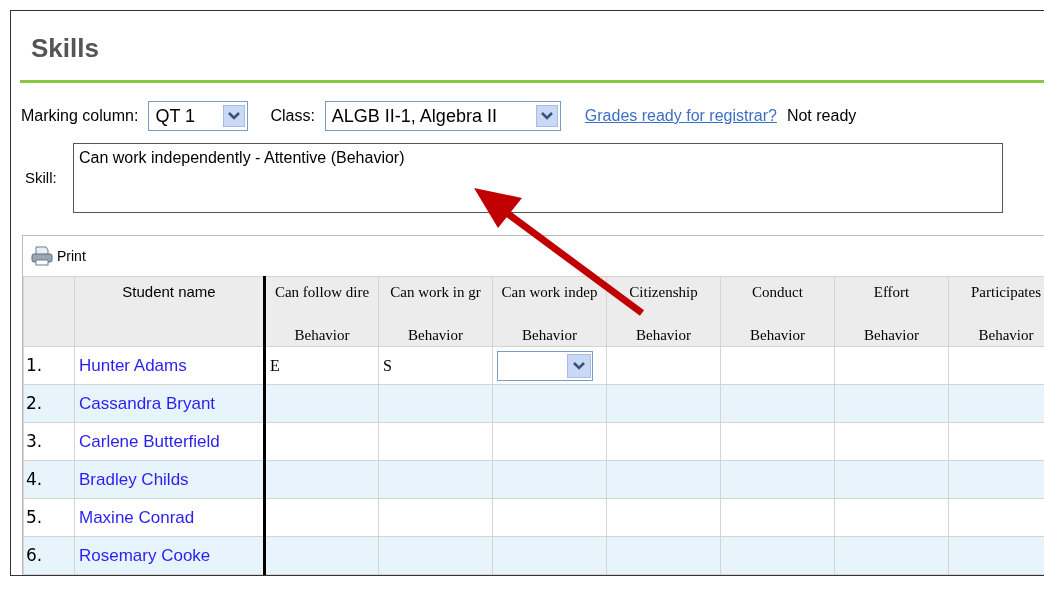  I want to click on registrar-link: Grades ready for registrar?, so click(680, 116).